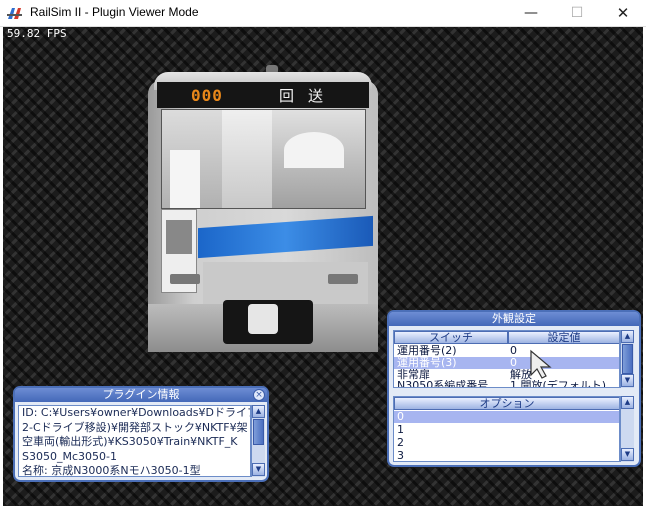 The width and height of the screenshot is (646, 509). Describe the element at coordinates (577, 13) in the screenshot. I see `maximize-button: ☐` at that location.